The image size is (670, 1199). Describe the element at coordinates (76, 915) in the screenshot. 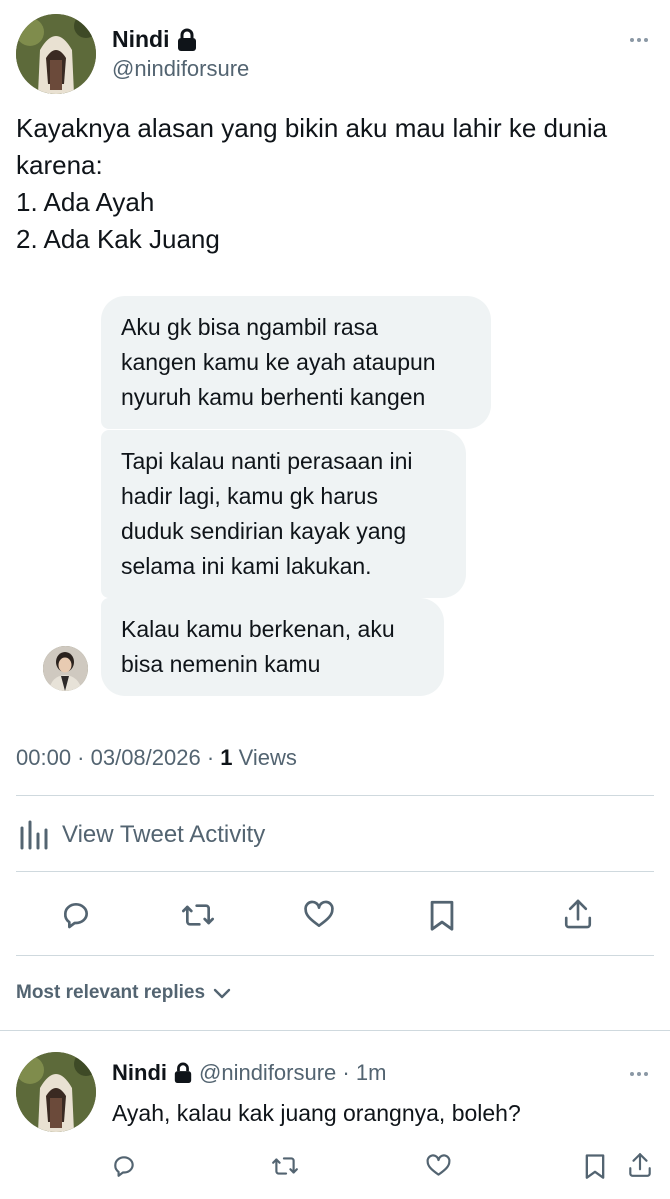

I see `reply-icon` at that location.